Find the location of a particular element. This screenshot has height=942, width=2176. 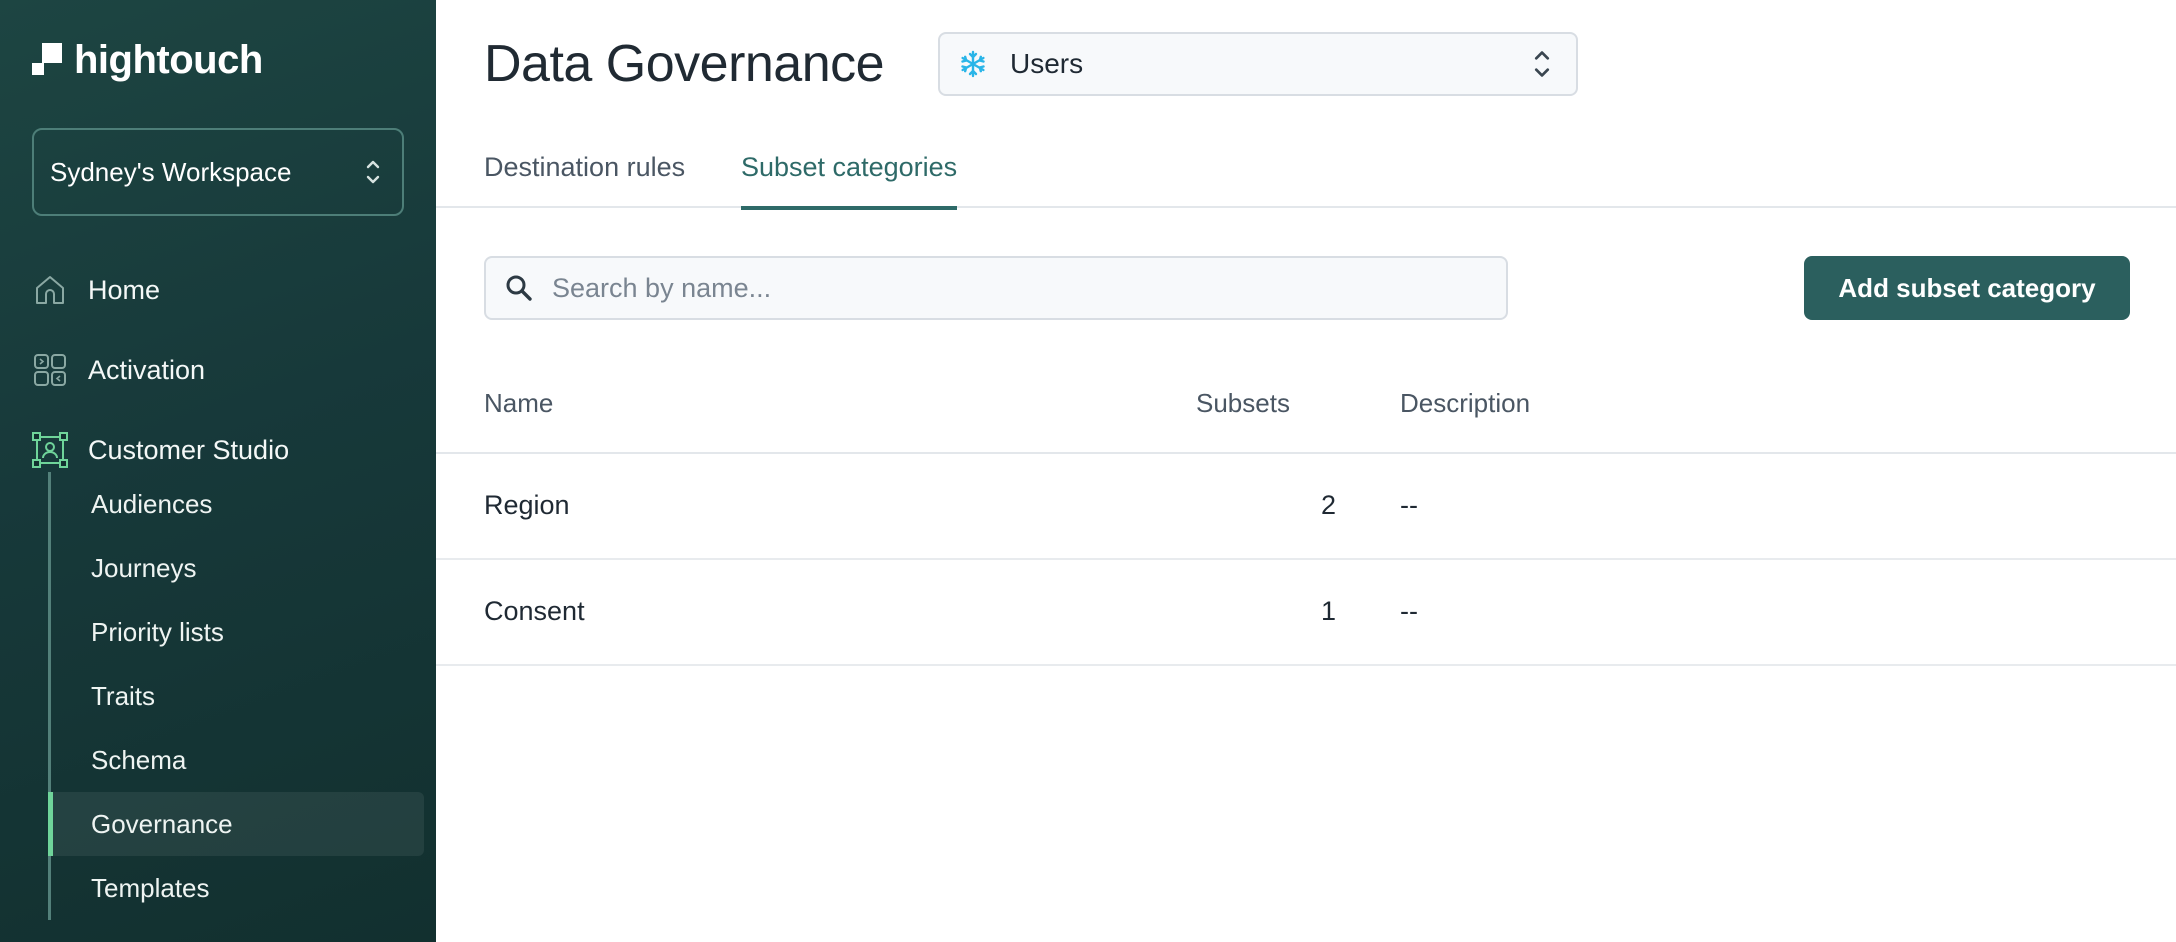

tab-destination-rules: Destination rules is located at coordinates (584, 178).